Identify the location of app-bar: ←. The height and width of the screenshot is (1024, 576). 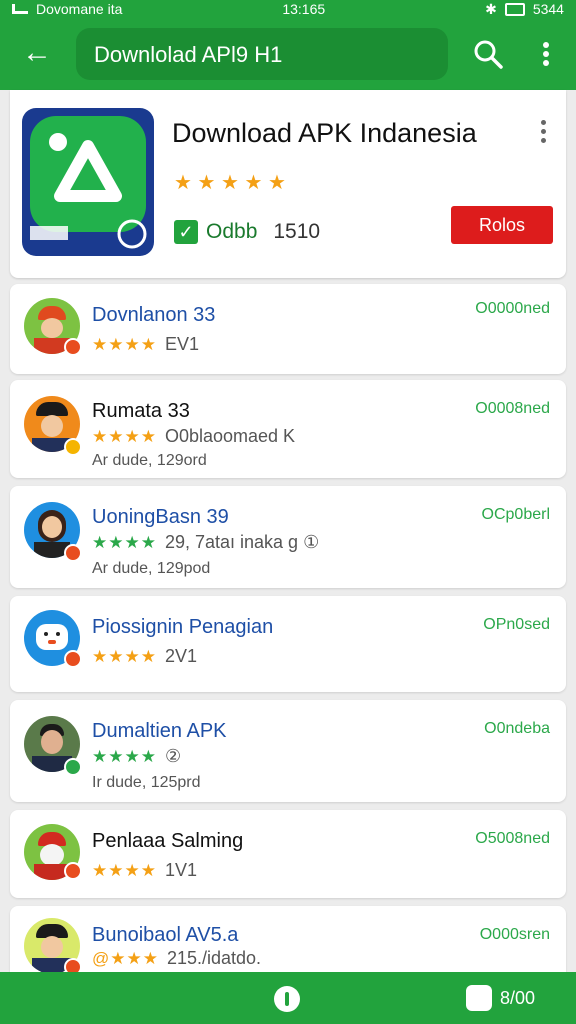
(288, 54).